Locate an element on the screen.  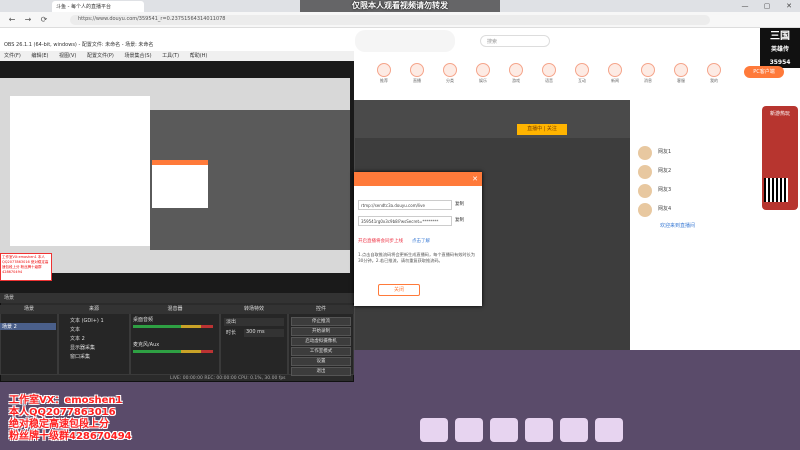
server-url-field: rtmp://sendtc3a.douyu.com/live is located at coordinates (405, 205).